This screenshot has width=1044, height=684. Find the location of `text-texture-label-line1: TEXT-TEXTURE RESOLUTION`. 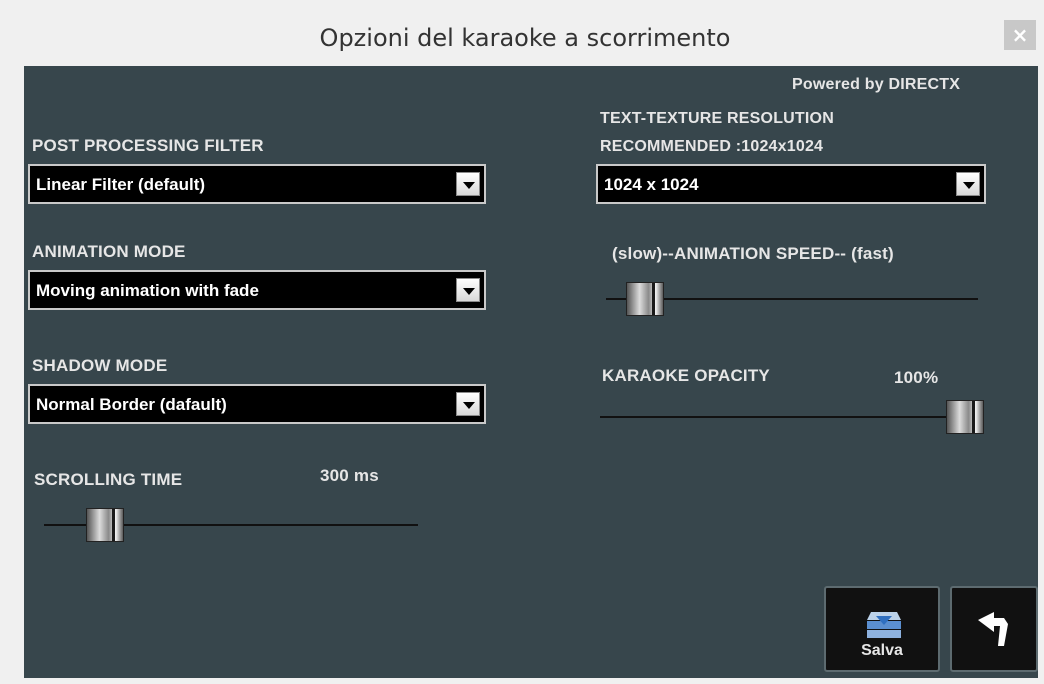

text-texture-label-line1: TEXT-TEXTURE RESOLUTION is located at coordinates (717, 118).